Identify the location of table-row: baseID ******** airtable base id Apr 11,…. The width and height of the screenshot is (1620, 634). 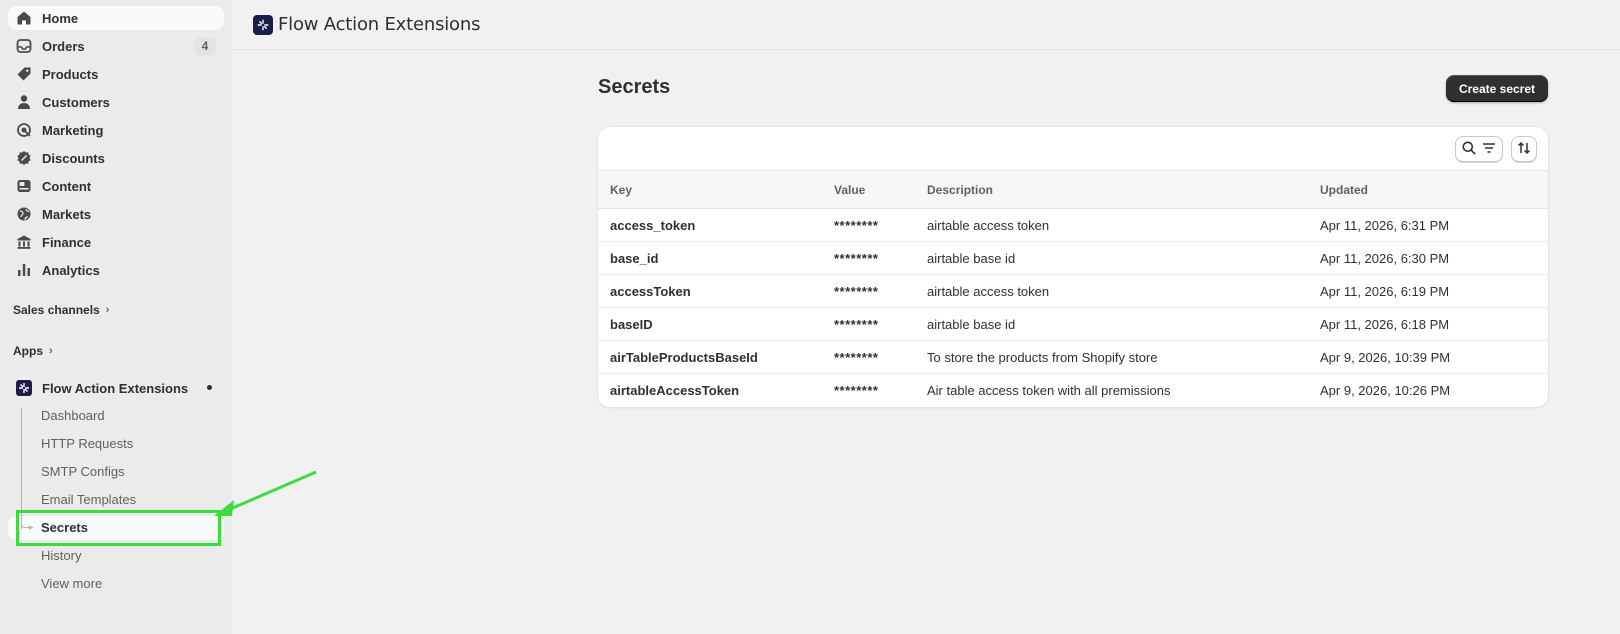
(1073, 324).